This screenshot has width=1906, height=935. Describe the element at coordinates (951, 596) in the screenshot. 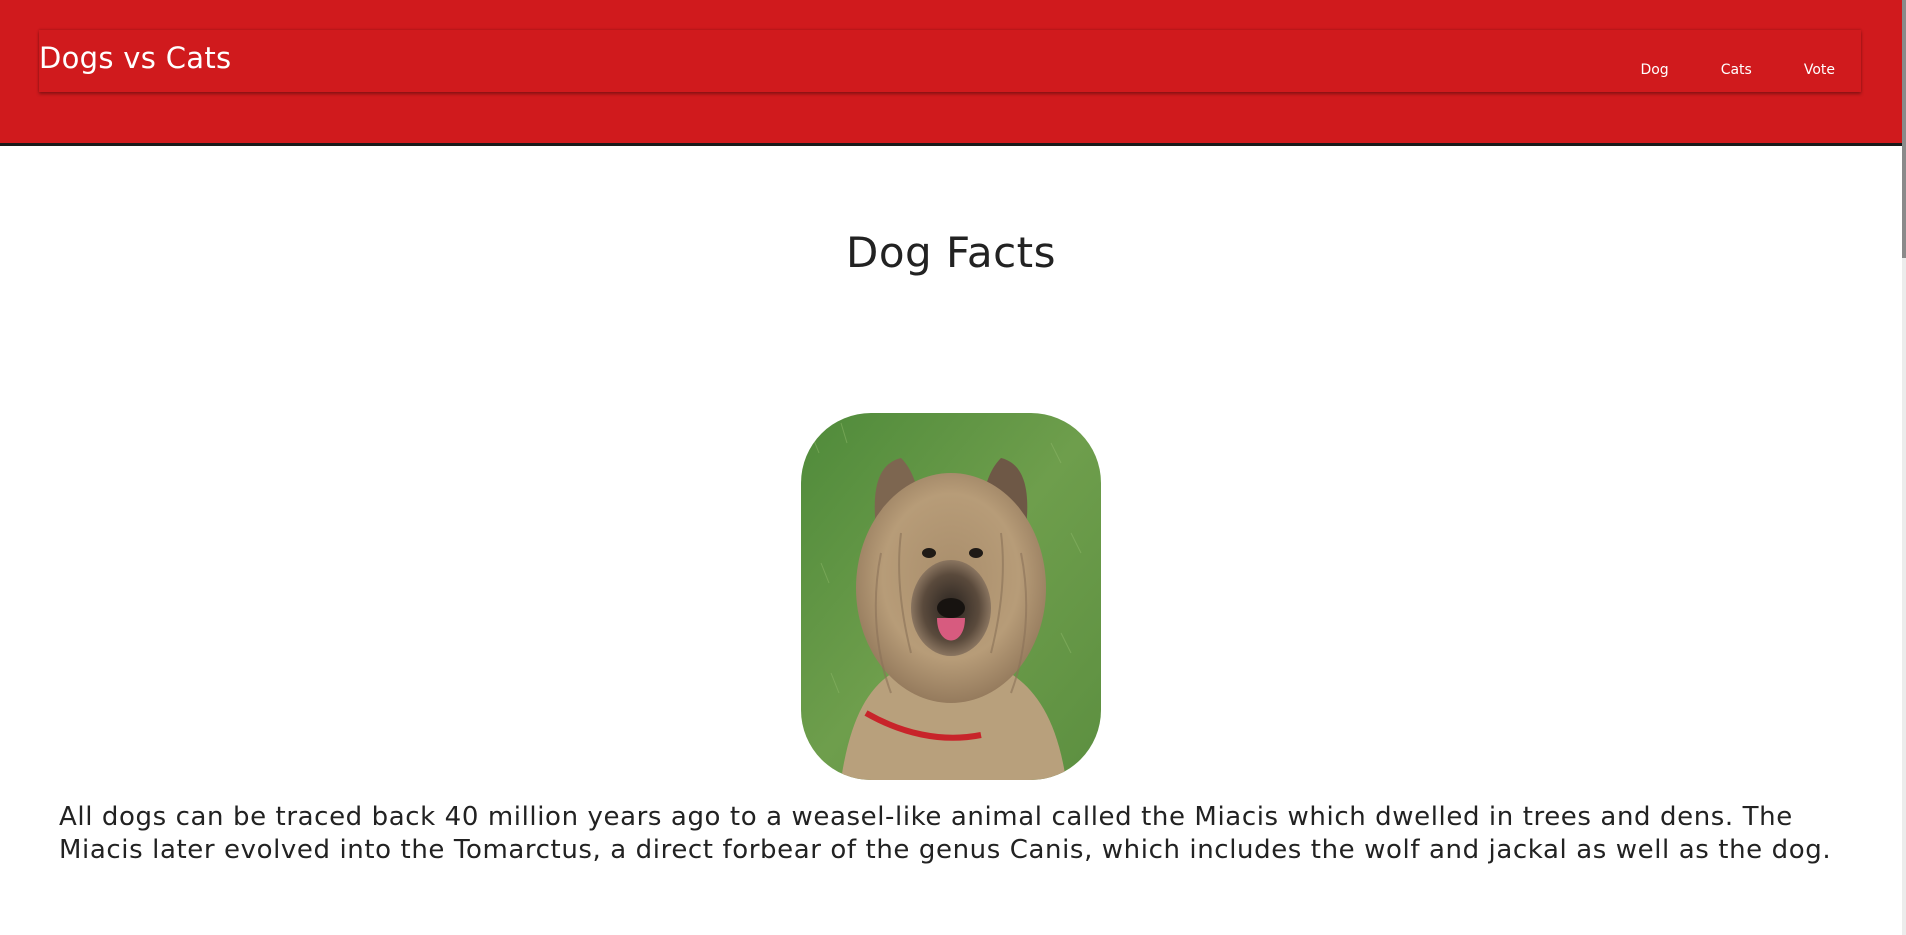

I see `dog-photo` at that location.